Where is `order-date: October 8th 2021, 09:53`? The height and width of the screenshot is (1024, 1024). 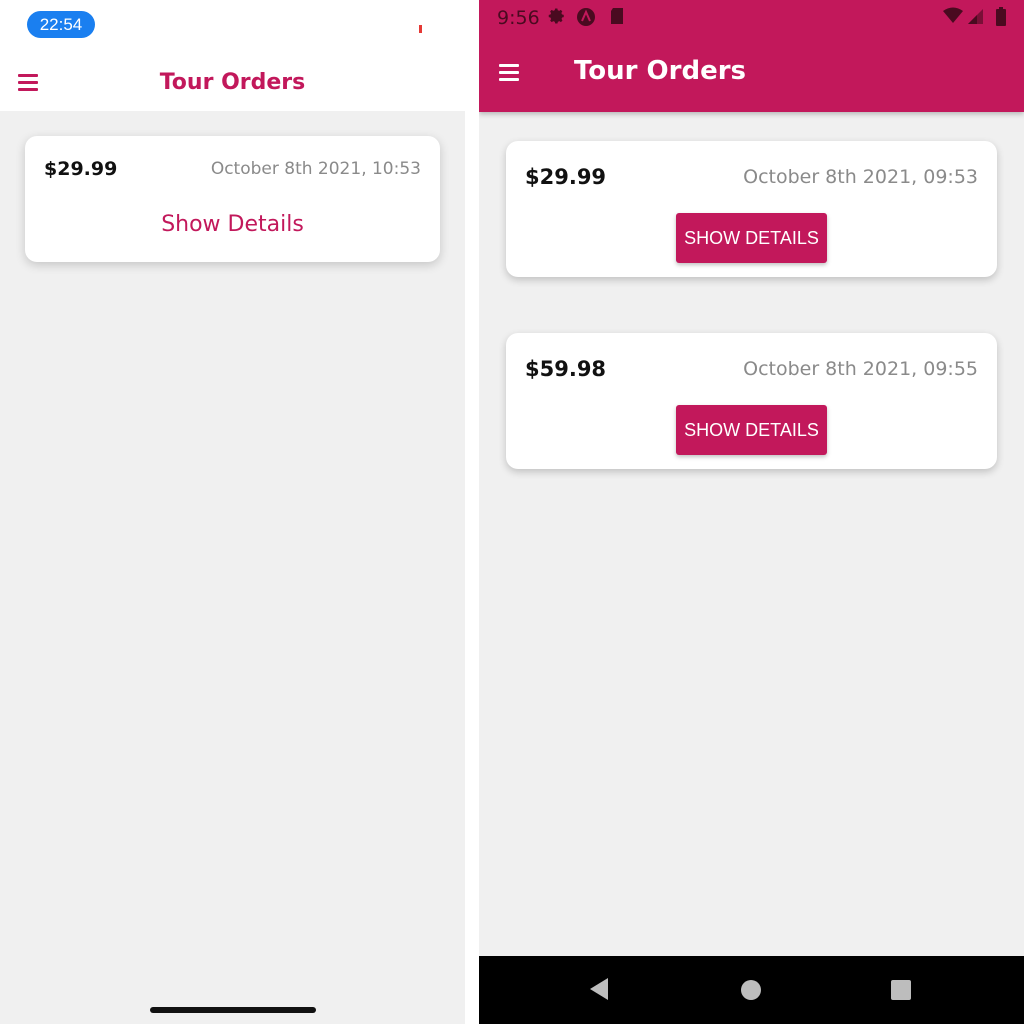 order-date: October 8th 2021, 09:53 is located at coordinates (860, 177).